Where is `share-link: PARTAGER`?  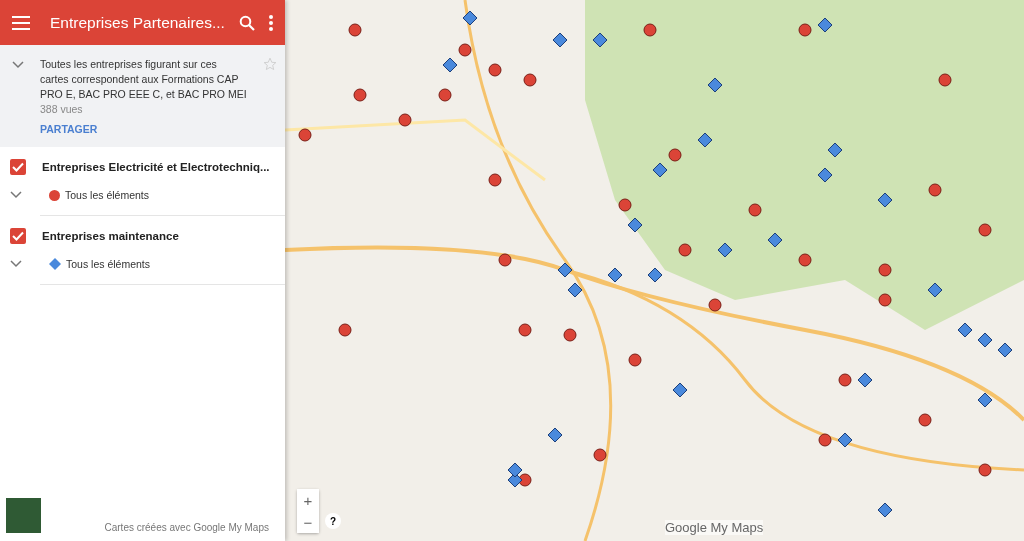
share-link: PARTAGER is located at coordinates (69, 129).